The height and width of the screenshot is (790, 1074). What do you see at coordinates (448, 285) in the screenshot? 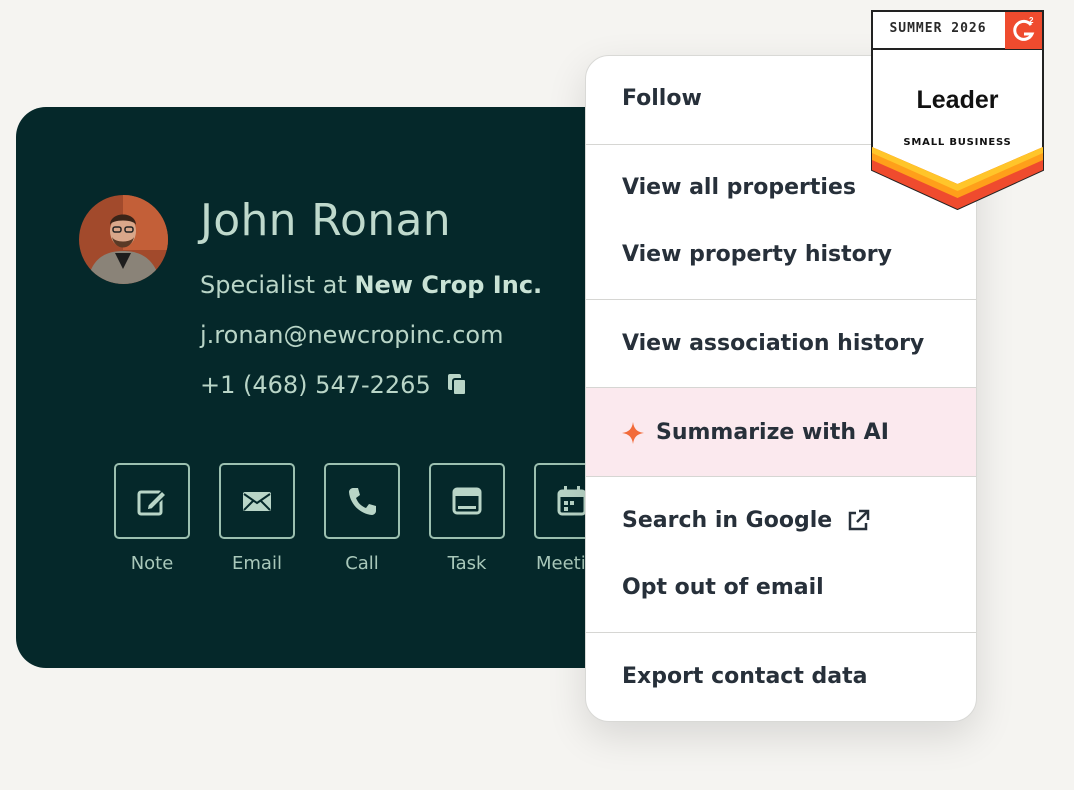
I see `company-name: New Crop Inc.` at bounding box center [448, 285].